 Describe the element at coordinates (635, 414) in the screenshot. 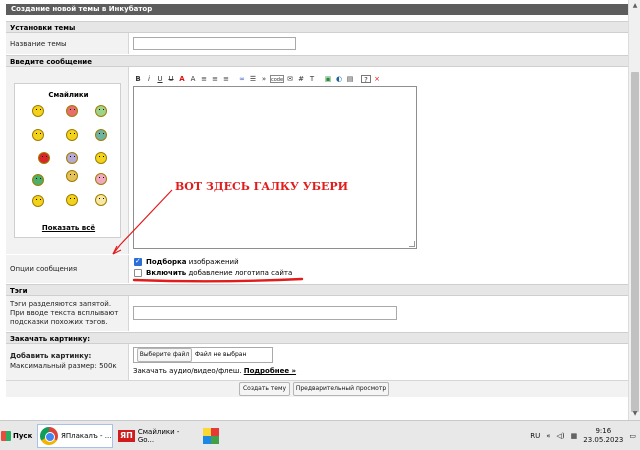

I see `scroll-down-icon: ▼` at that location.